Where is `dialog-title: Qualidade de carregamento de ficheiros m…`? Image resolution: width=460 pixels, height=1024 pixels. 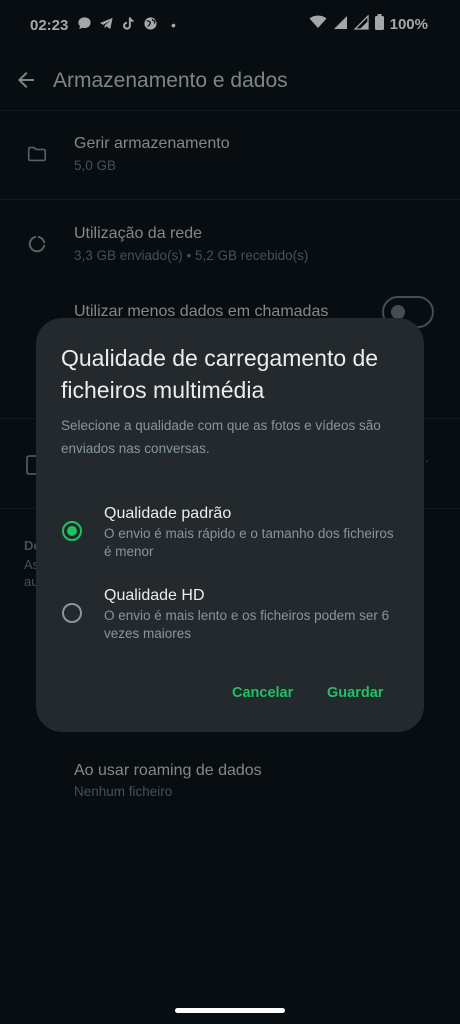 dialog-title: Qualidade de carregamento de ficheiros m… is located at coordinates (220, 374).